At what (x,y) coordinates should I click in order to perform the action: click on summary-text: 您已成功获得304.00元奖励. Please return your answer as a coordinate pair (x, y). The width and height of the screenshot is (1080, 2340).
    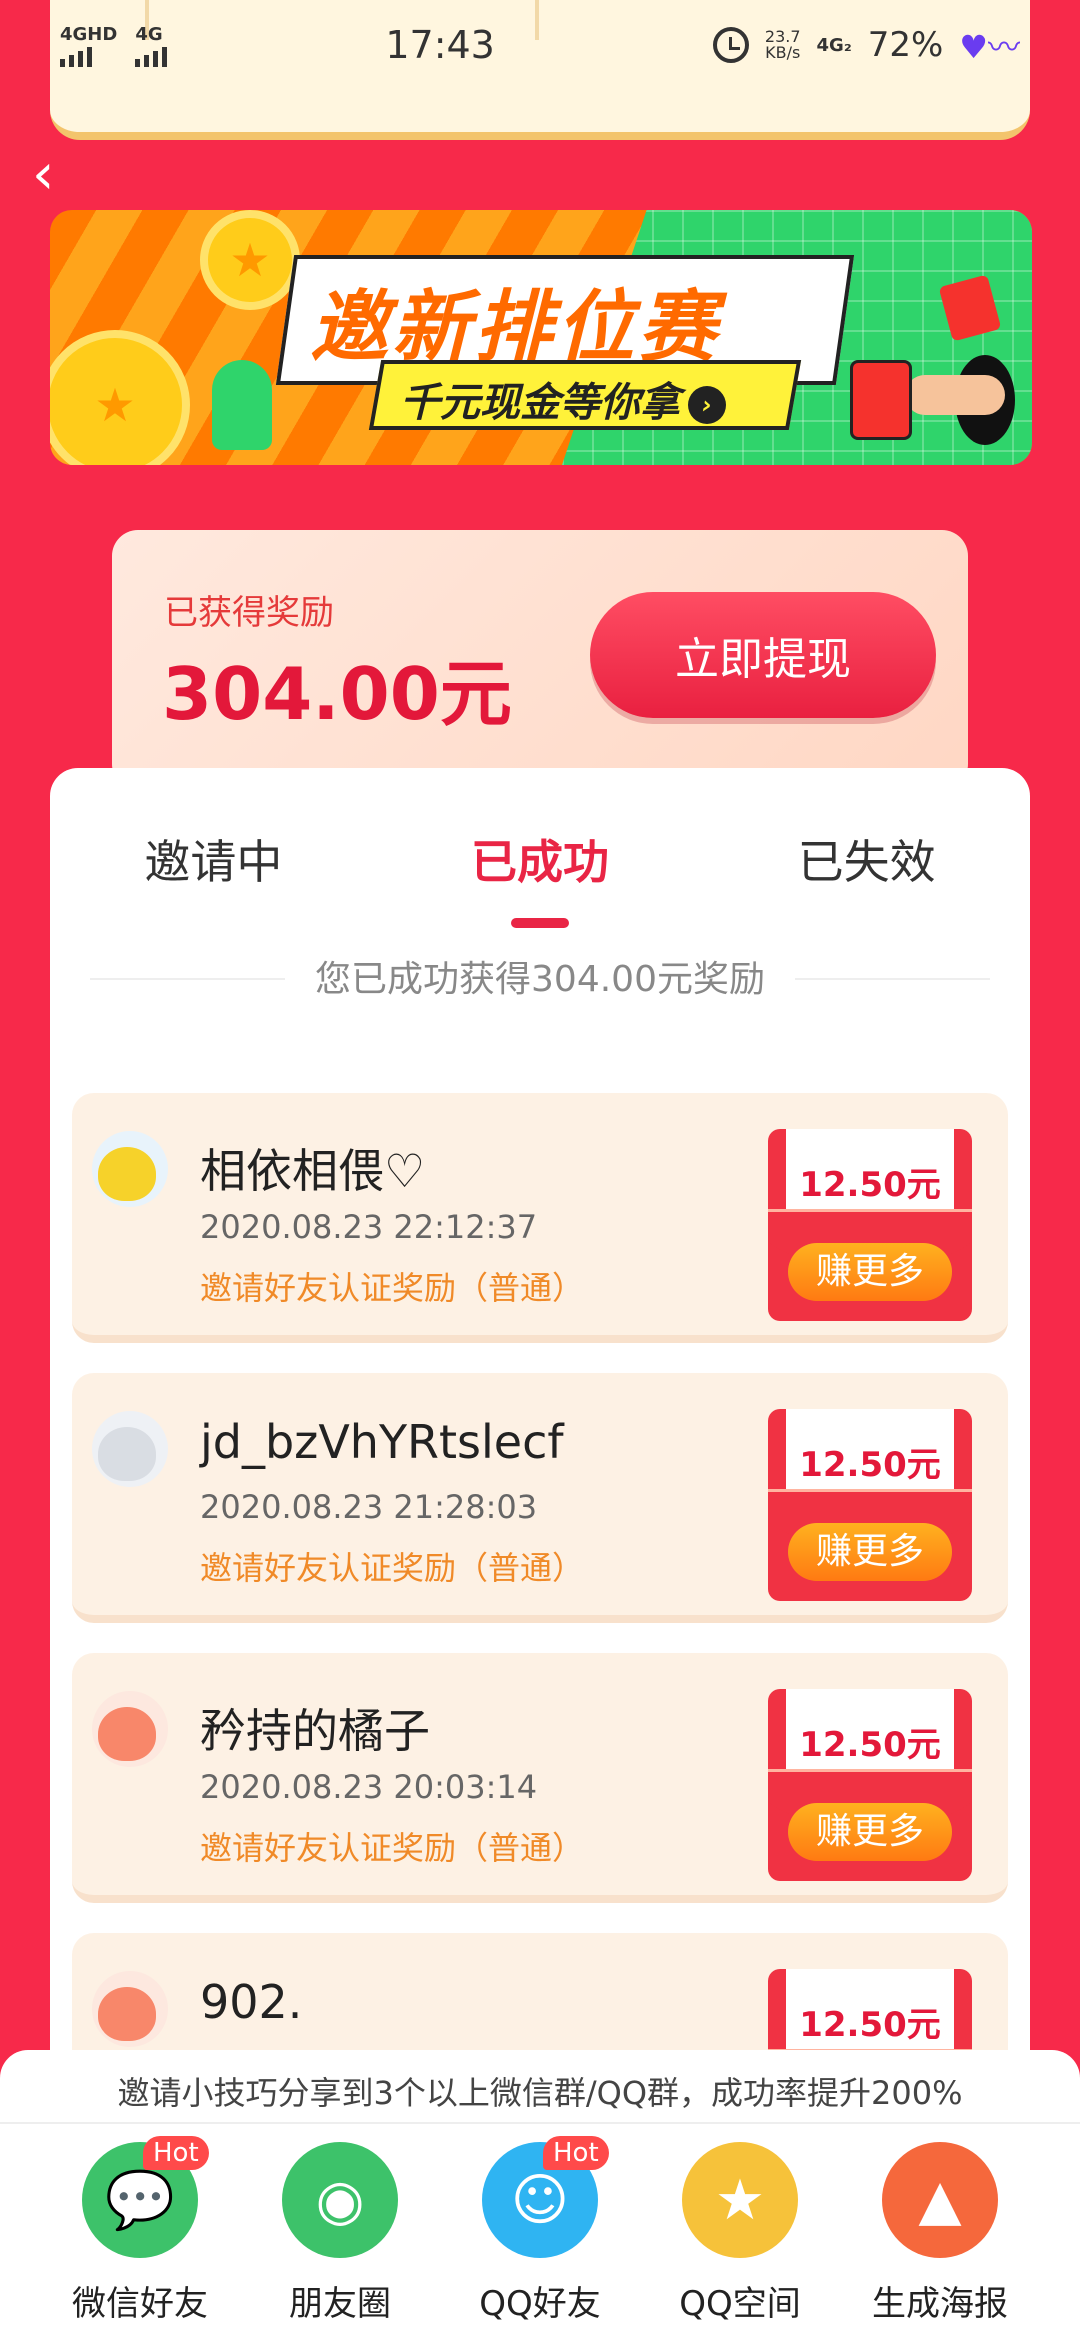
    Looking at the image, I should click on (540, 979).